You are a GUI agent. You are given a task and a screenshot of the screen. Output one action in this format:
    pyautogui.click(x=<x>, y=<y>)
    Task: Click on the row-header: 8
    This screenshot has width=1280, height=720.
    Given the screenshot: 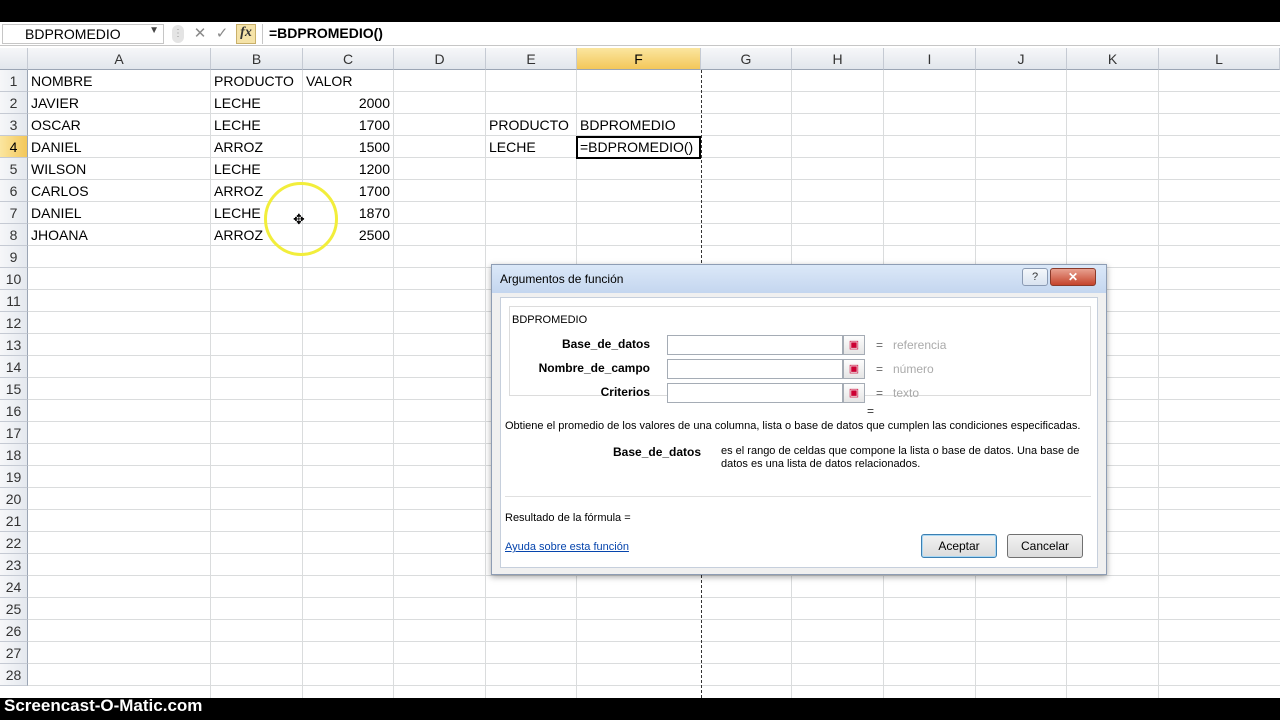 What is the action you would take?
    pyautogui.click(x=14, y=235)
    